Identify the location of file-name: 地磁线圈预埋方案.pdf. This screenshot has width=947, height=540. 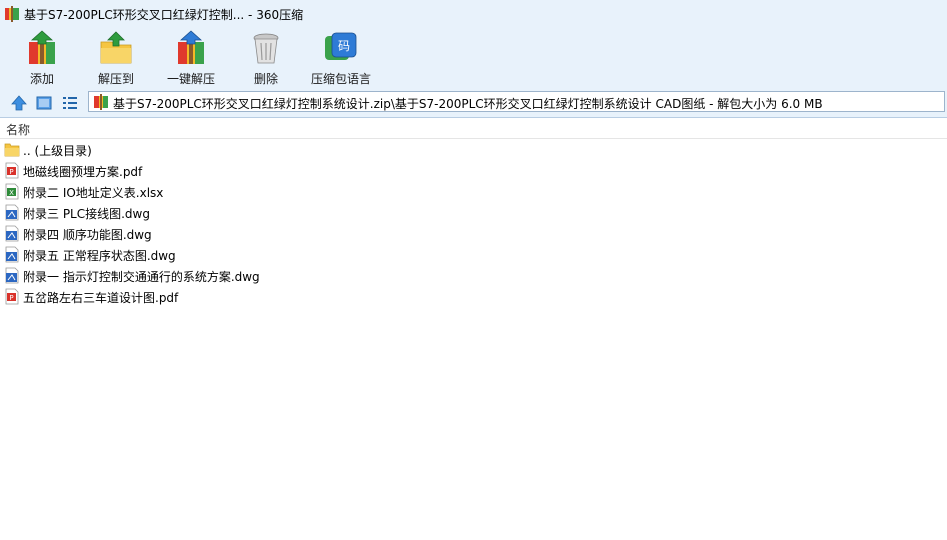
(83, 172).